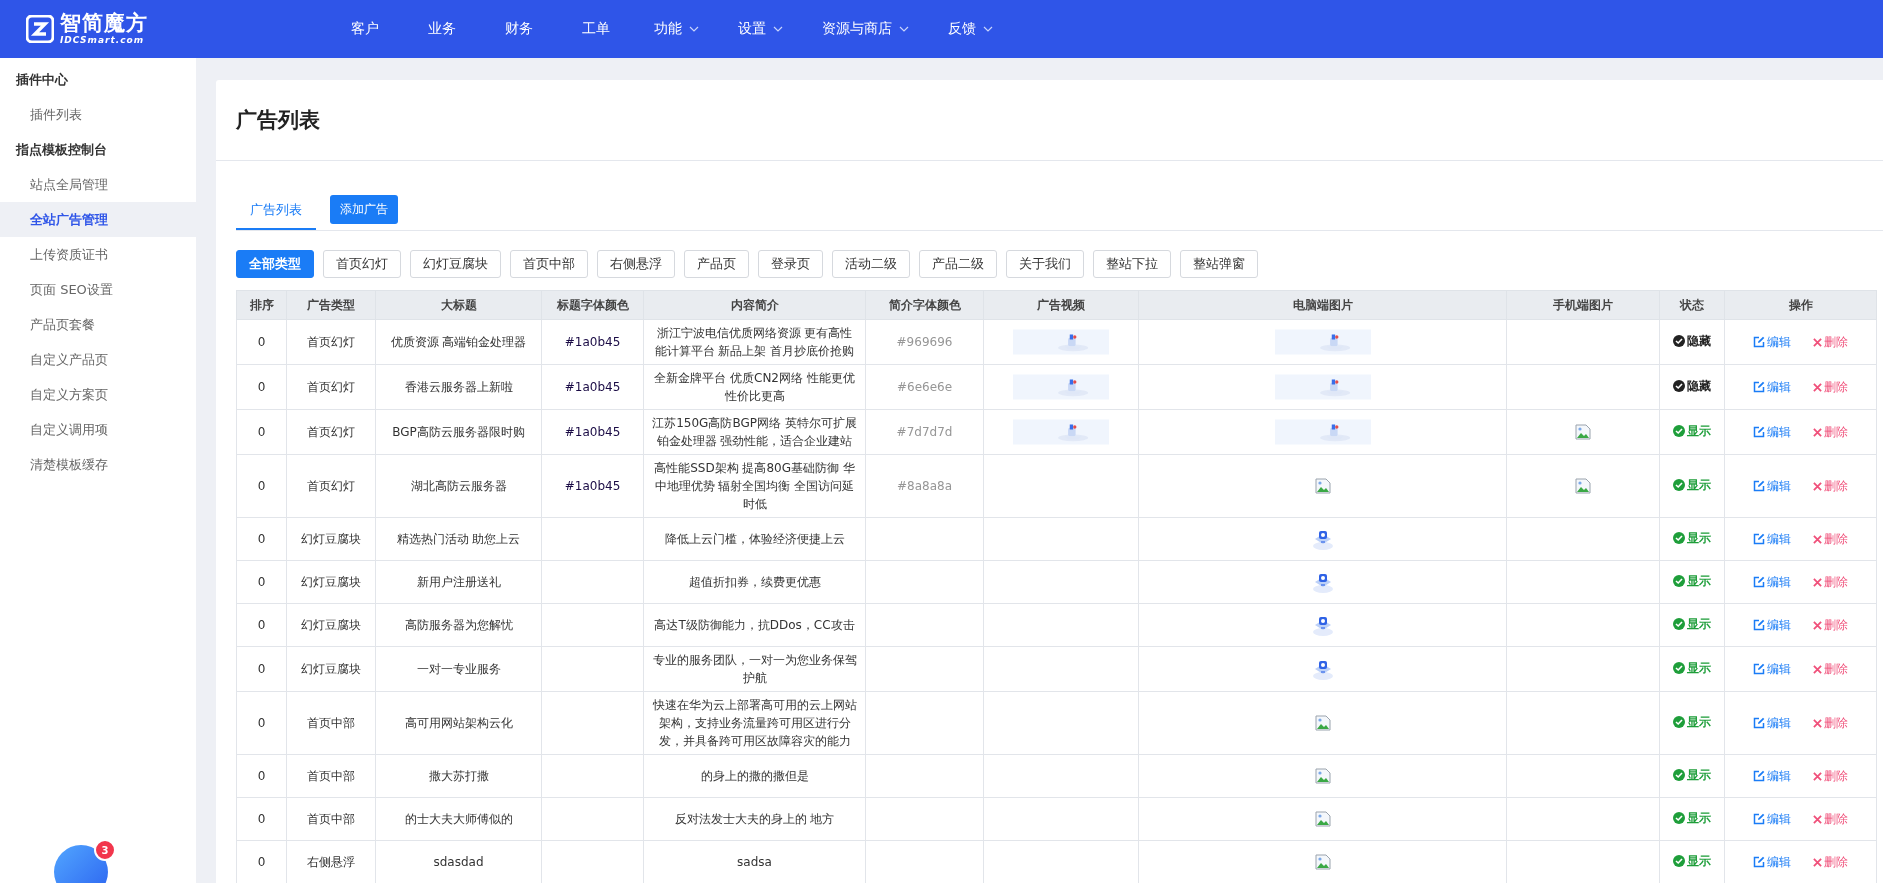  Describe the element at coordinates (98, 219) in the screenshot. I see `sidebar-item: 全站广告管理` at that location.